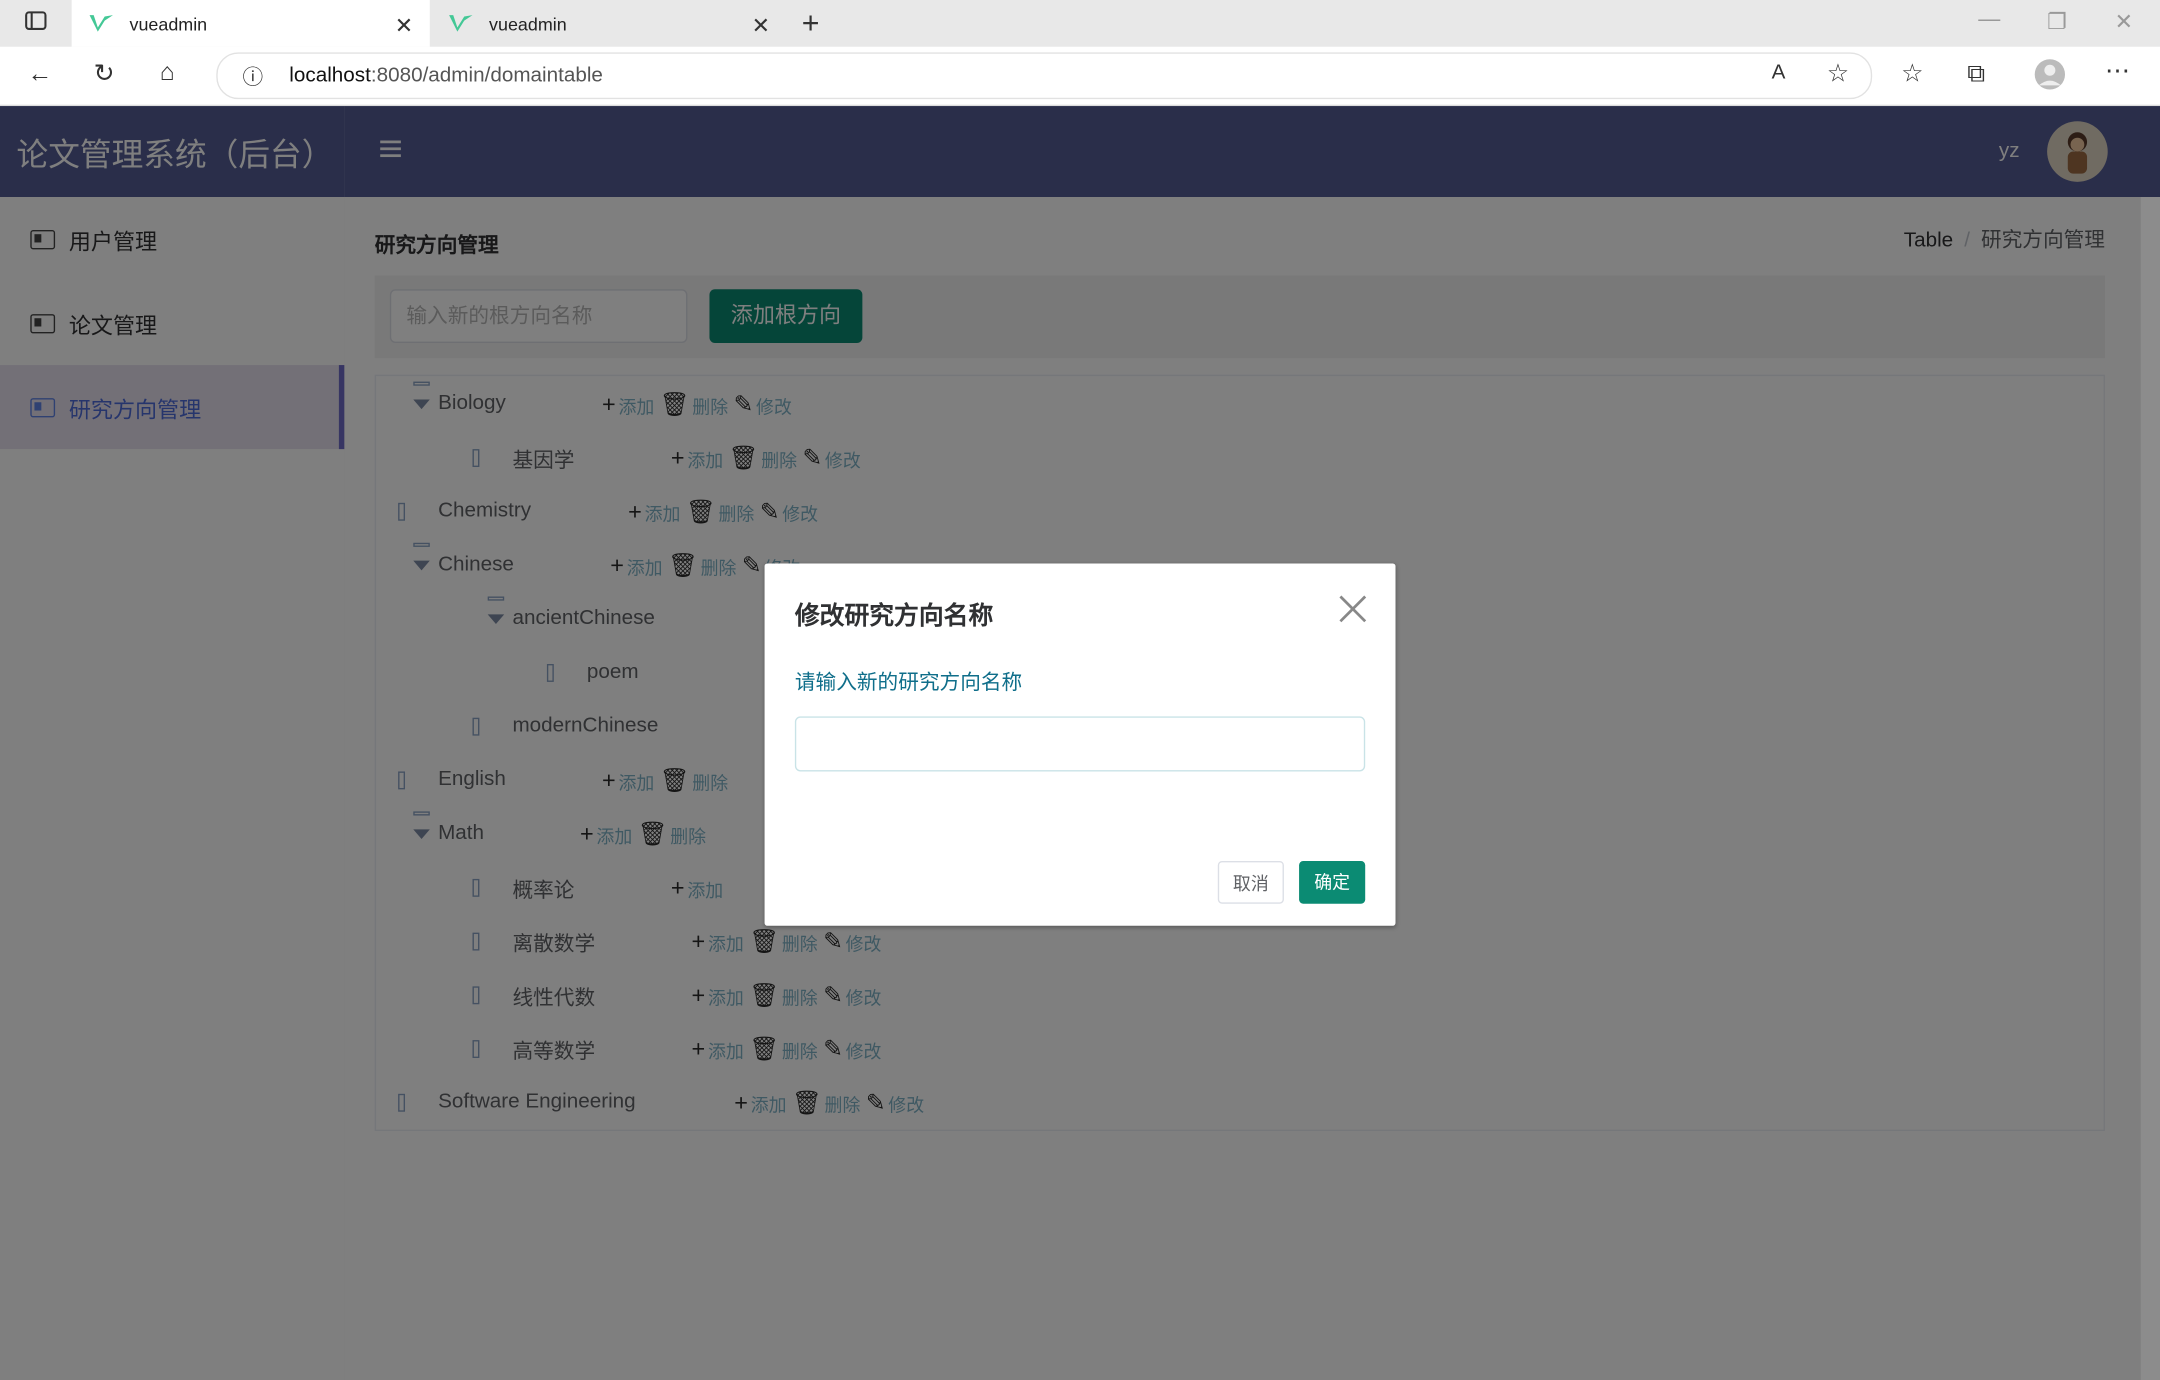 The height and width of the screenshot is (1380, 2160). Describe the element at coordinates (1332, 882) in the screenshot. I see `confirm-button: 确定` at that location.